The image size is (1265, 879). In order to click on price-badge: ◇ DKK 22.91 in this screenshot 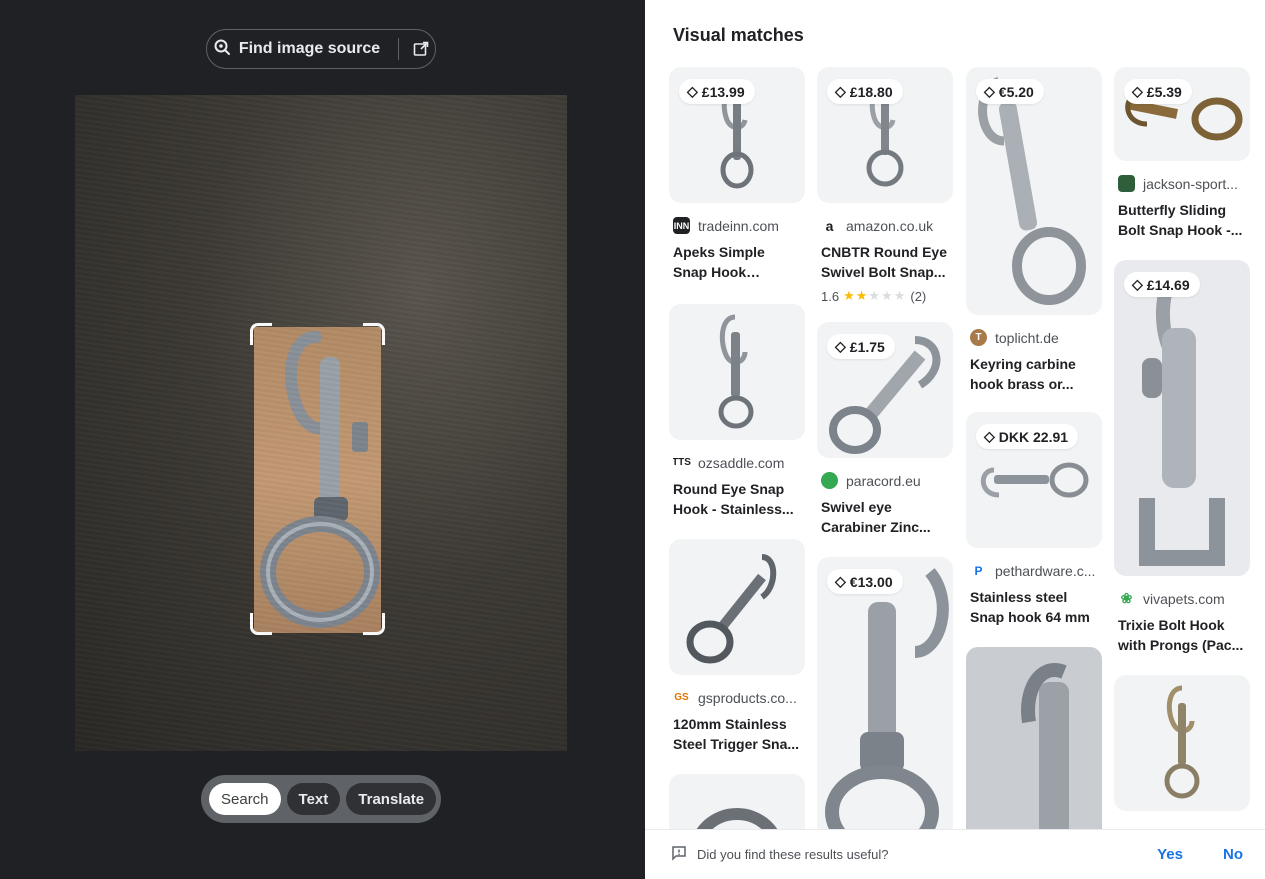, I will do `click(1027, 436)`.